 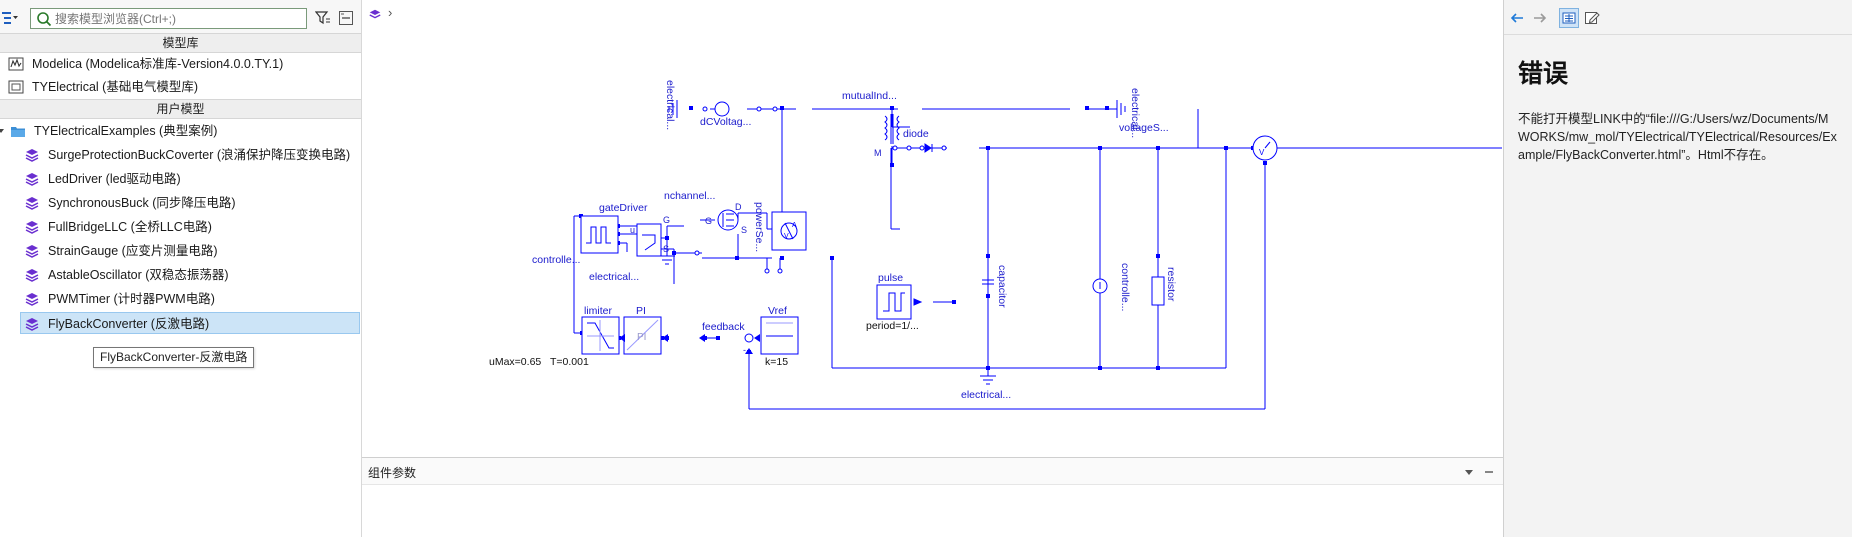 What do you see at coordinates (114, 179) in the screenshot?
I see `tree-item-label: LedDriver (led驱动电路)` at bounding box center [114, 179].